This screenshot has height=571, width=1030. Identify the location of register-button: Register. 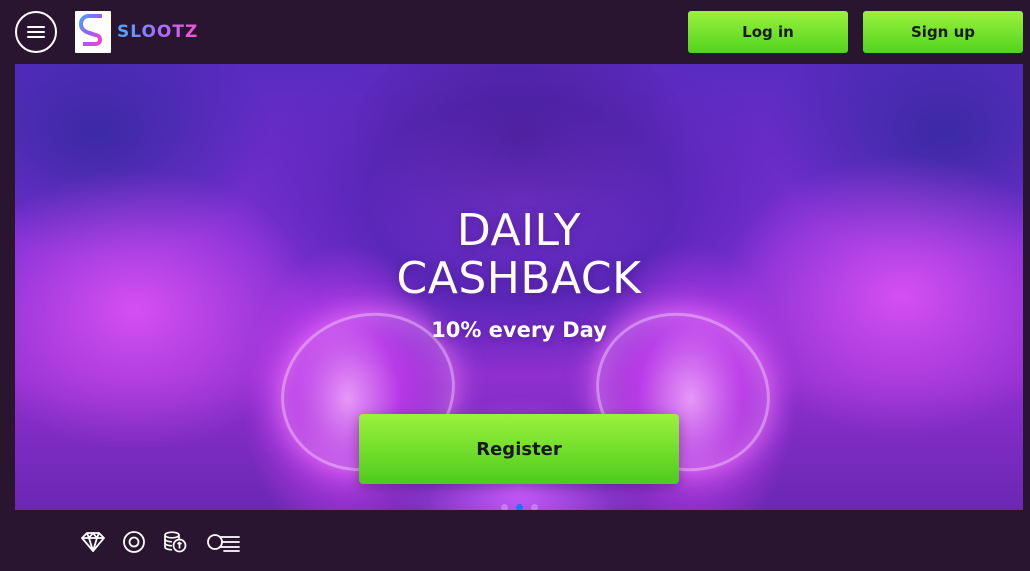
(519, 449).